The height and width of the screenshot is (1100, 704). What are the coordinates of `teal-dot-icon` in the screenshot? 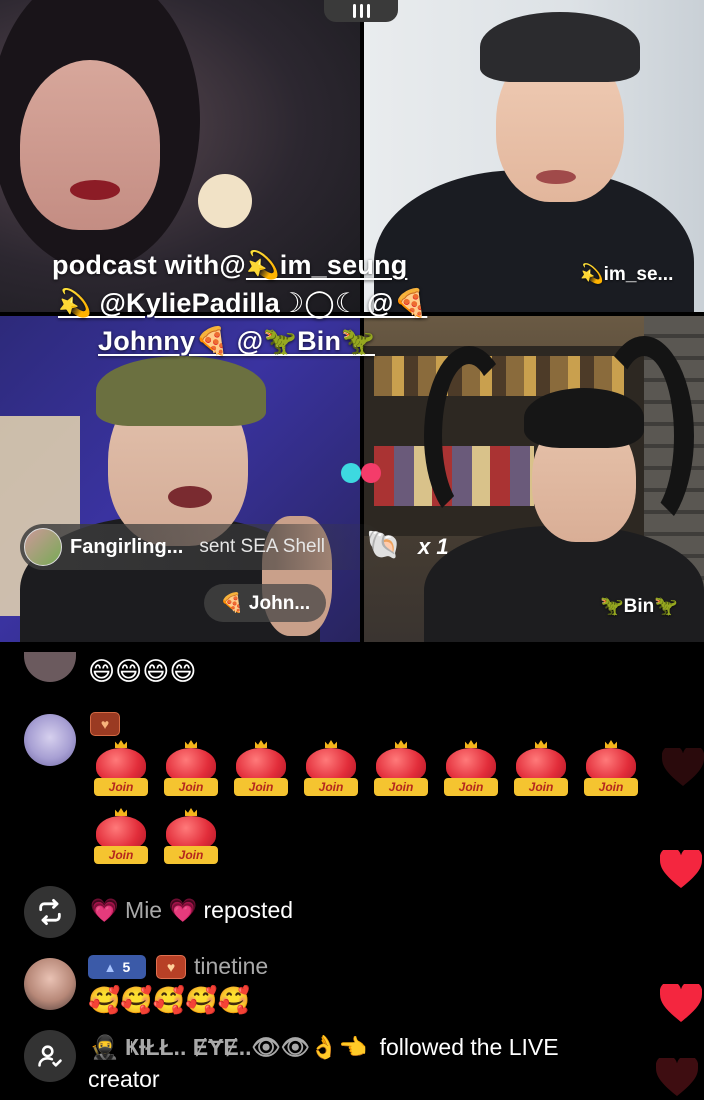 It's located at (351, 473).